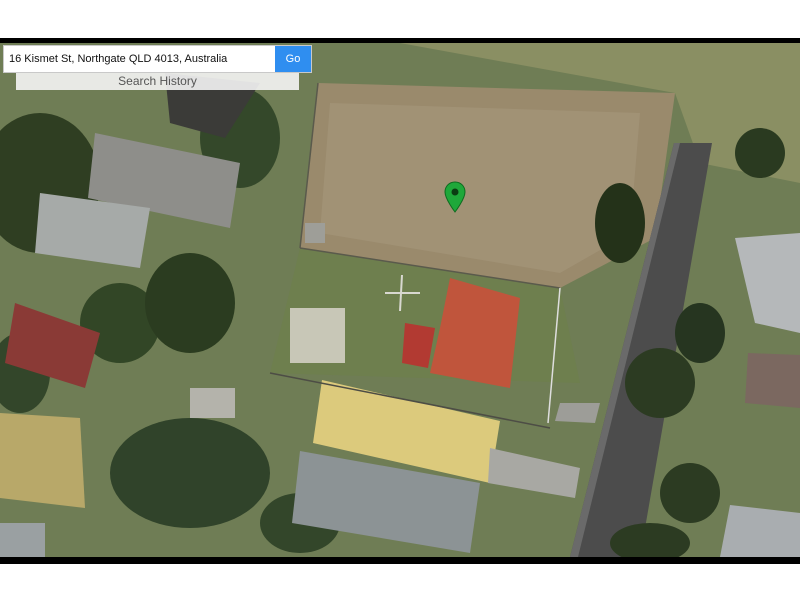 The height and width of the screenshot is (600, 800). I want to click on go-button: Go, so click(293, 59).